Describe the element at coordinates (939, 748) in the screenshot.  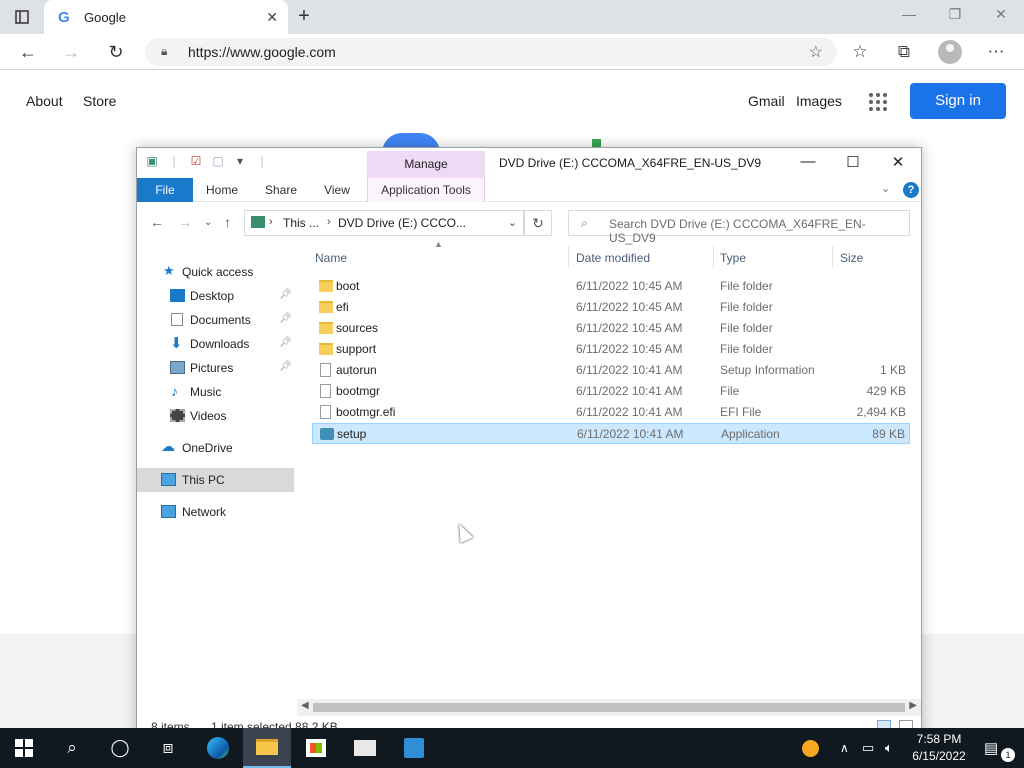
I see `system-clock: 7:58 PM 6/15/2022` at that location.